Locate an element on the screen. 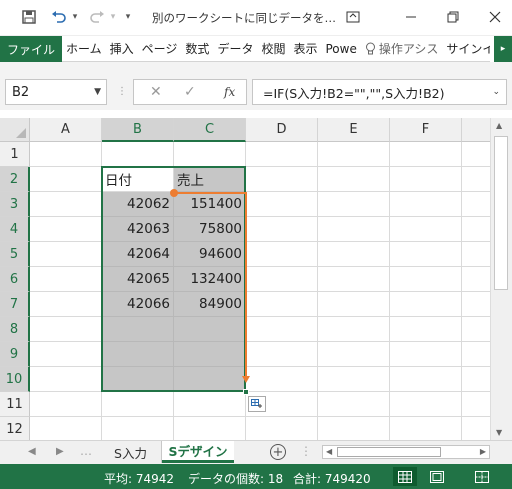 This screenshot has height=489, width=512. tab-data: データ is located at coordinates (235, 49).